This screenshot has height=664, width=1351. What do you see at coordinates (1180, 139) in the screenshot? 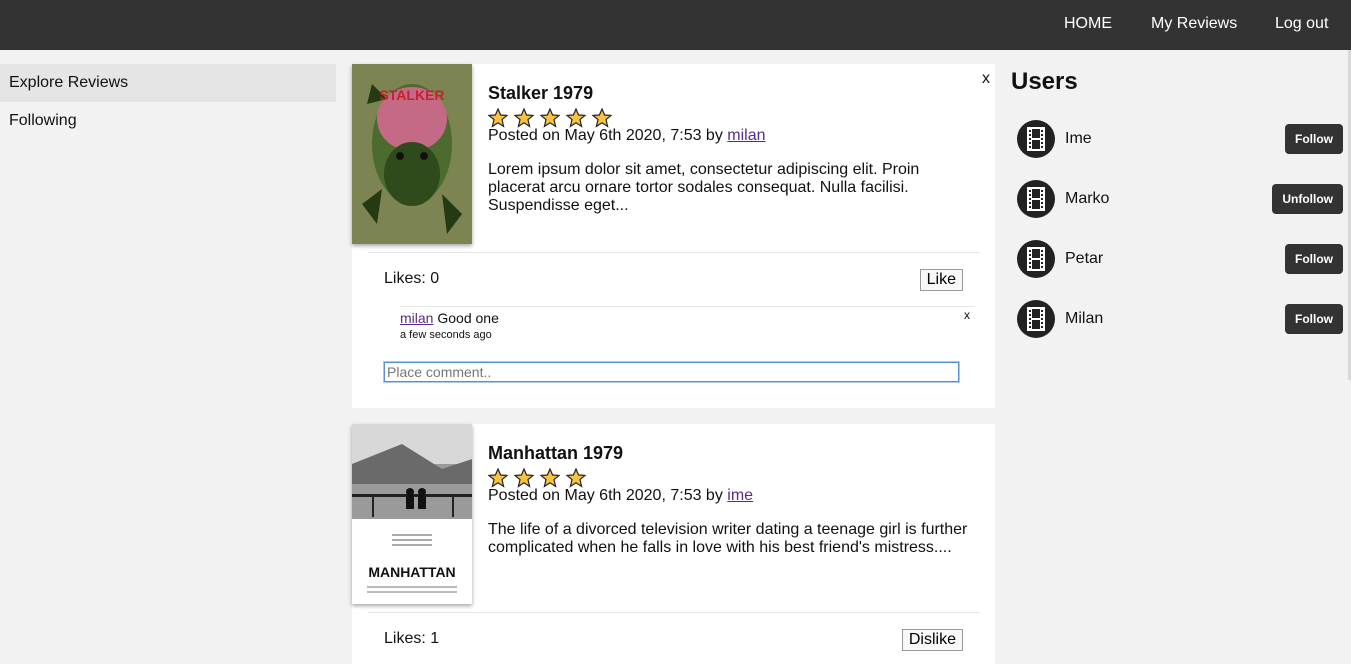
I see `user-list-item: Ime Follow` at bounding box center [1180, 139].